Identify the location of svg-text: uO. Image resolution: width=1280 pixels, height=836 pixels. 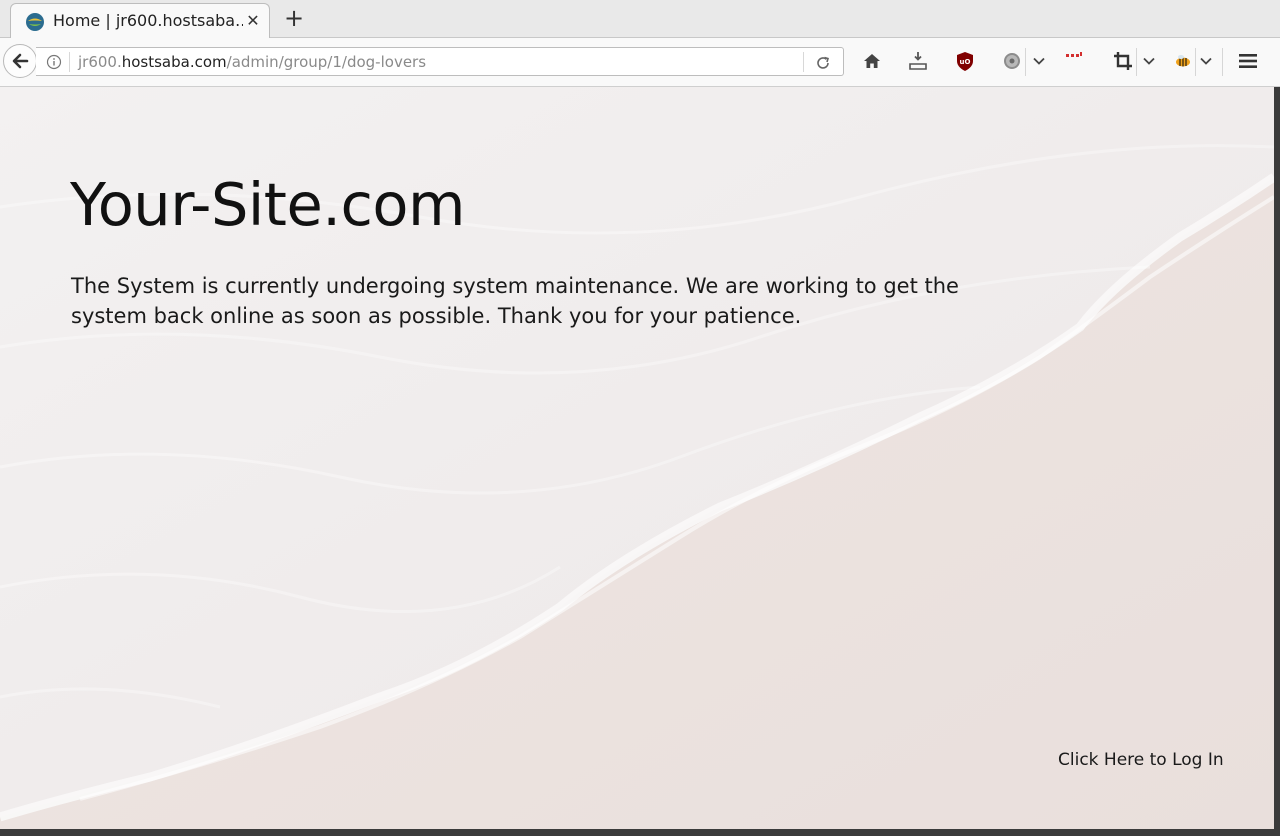
(965, 62).